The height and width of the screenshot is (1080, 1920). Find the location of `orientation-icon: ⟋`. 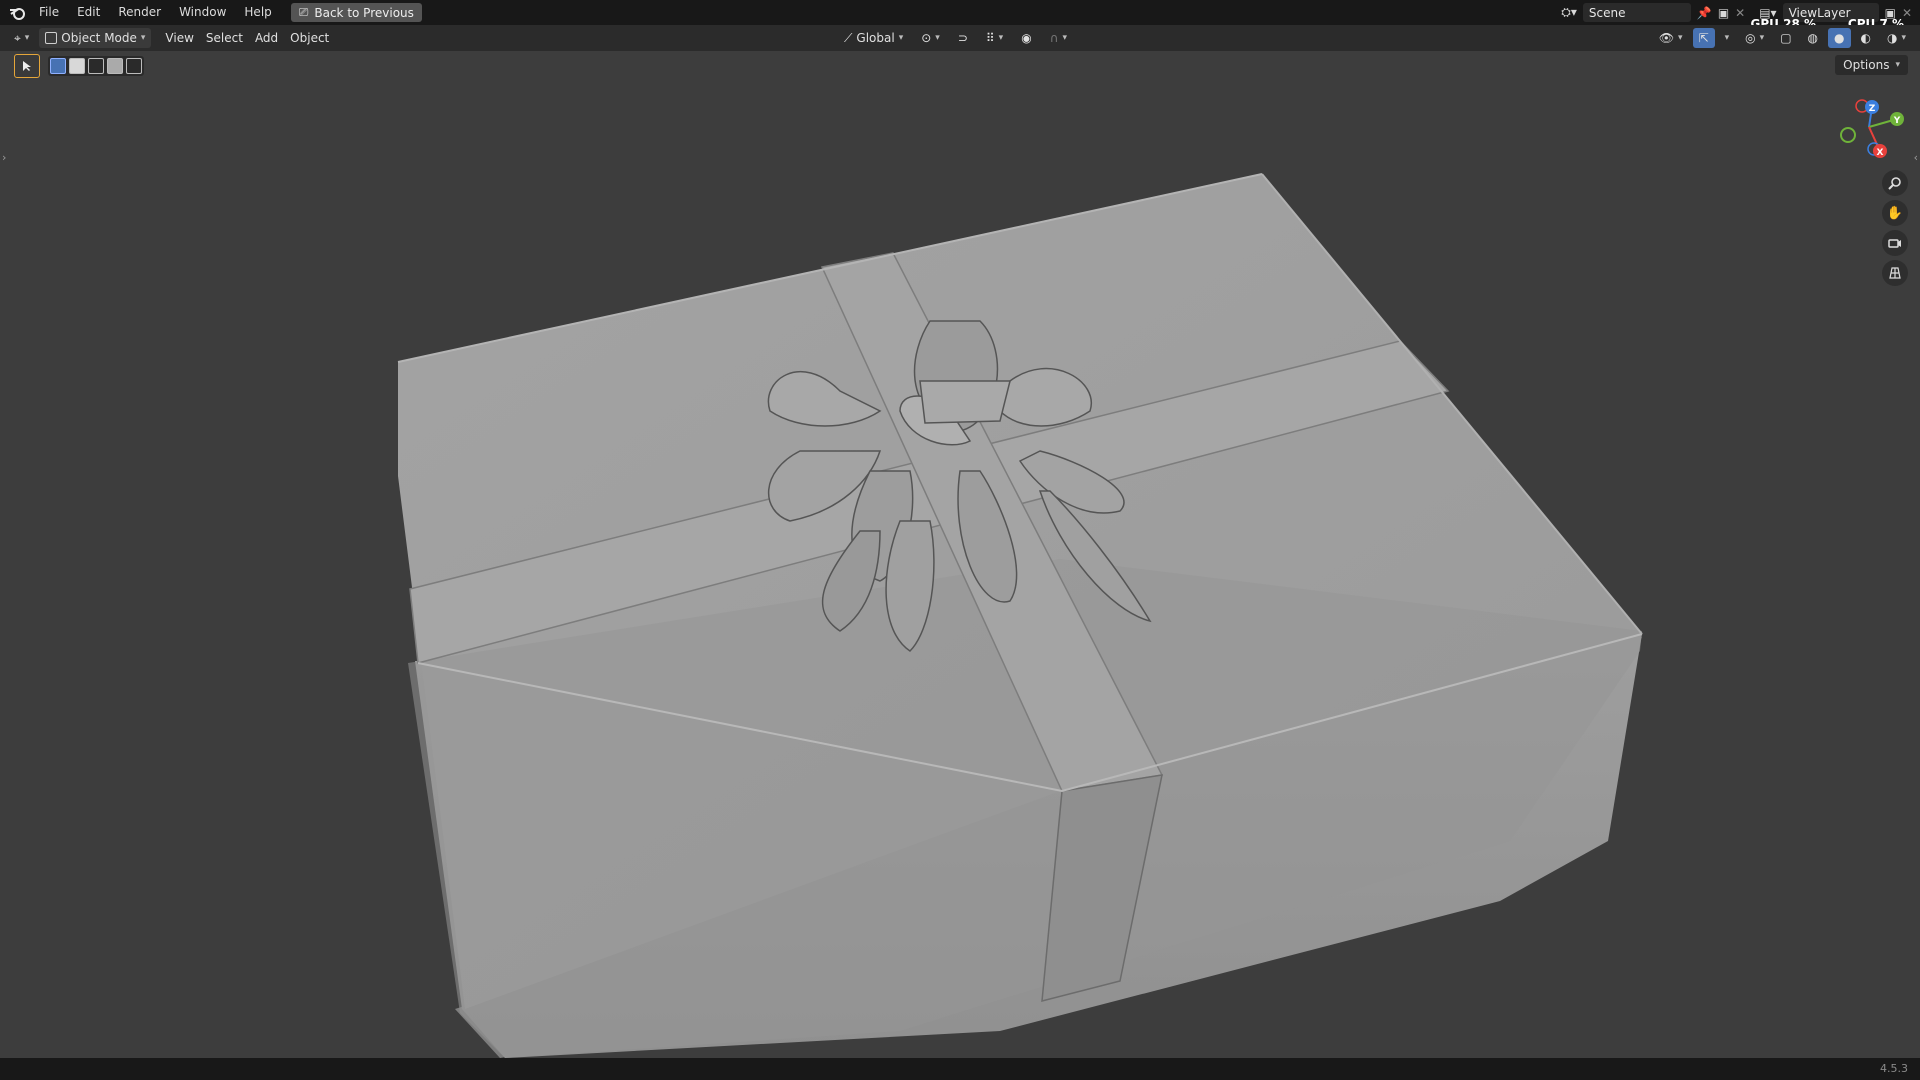

orientation-icon: ⟋ is located at coordinates (848, 37).